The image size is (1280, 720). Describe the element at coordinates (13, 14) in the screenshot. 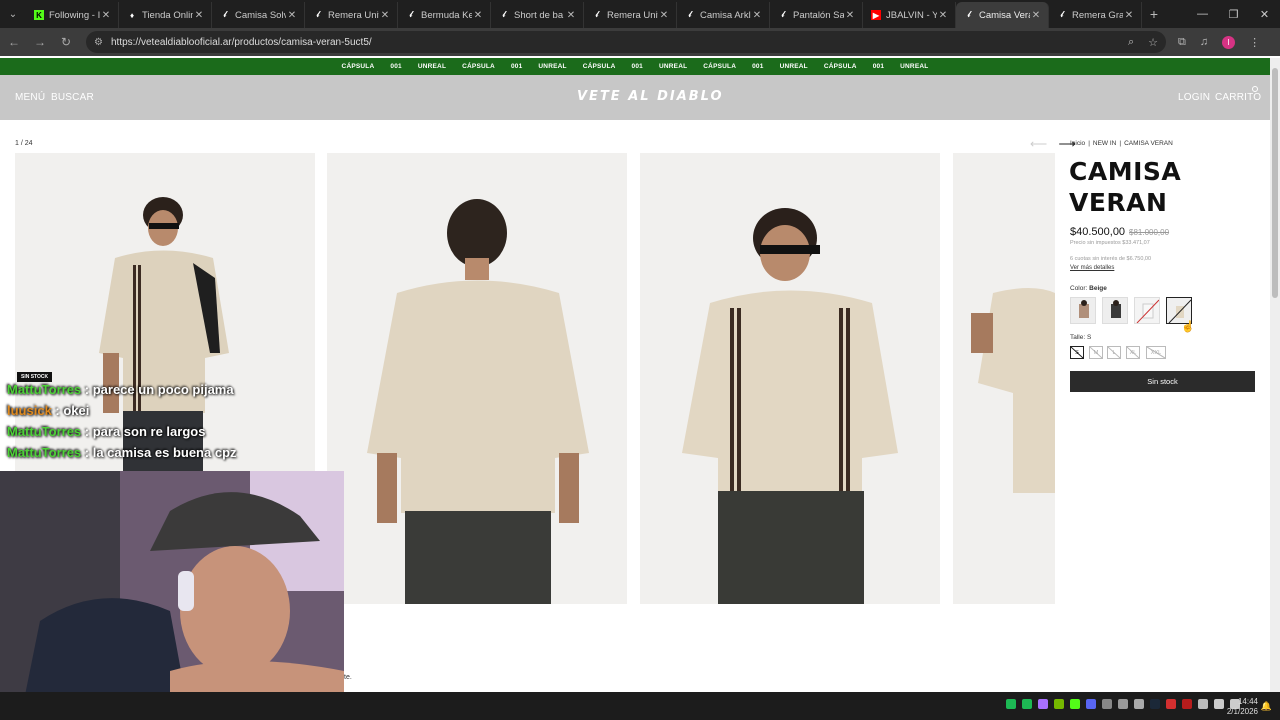

I see `tab-search-chevron-icon: ⌄` at that location.